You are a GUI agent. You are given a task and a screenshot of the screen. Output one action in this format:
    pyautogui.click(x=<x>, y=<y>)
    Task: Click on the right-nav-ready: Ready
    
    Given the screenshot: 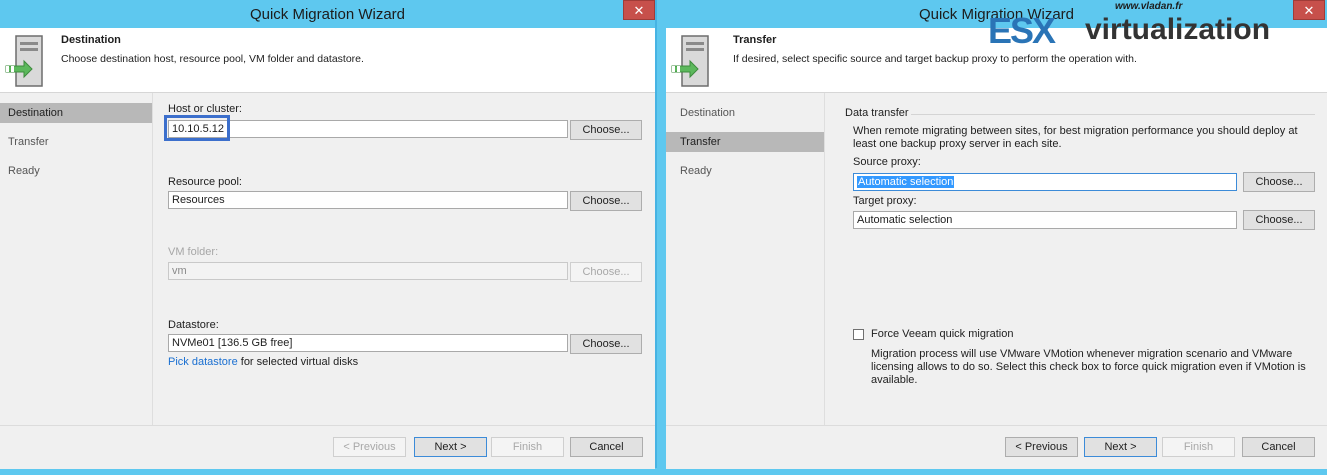 What is the action you would take?
    pyautogui.click(x=745, y=171)
    